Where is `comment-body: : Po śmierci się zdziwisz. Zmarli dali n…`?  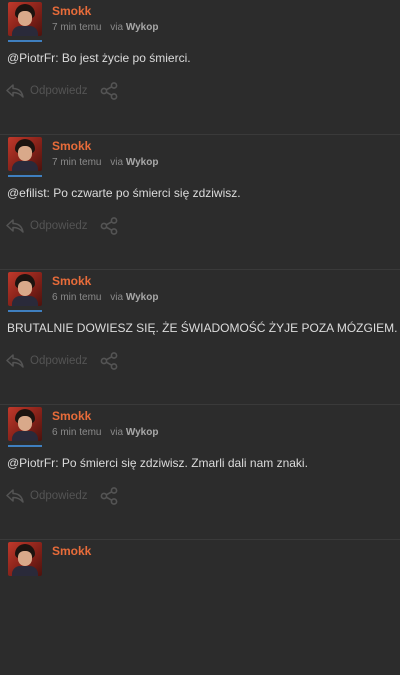
comment-body: : Po śmierci się zdziwisz. Zmarli dali n… is located at coordinates (181, 463).